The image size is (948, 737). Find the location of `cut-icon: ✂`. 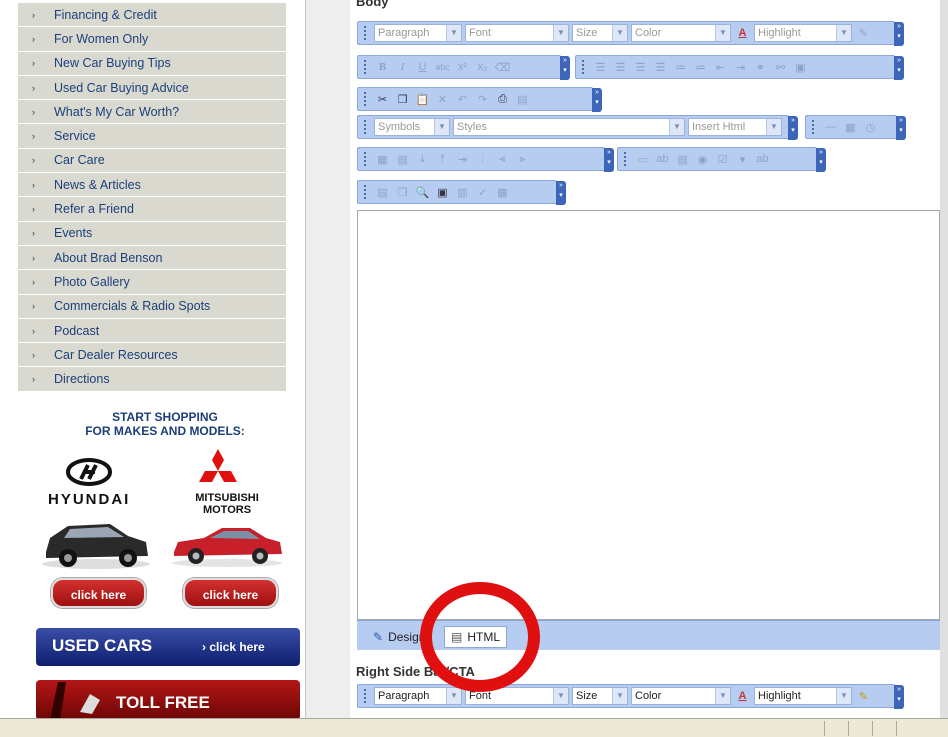

cut-icon: ✂ is located at coordinates (382, 99).